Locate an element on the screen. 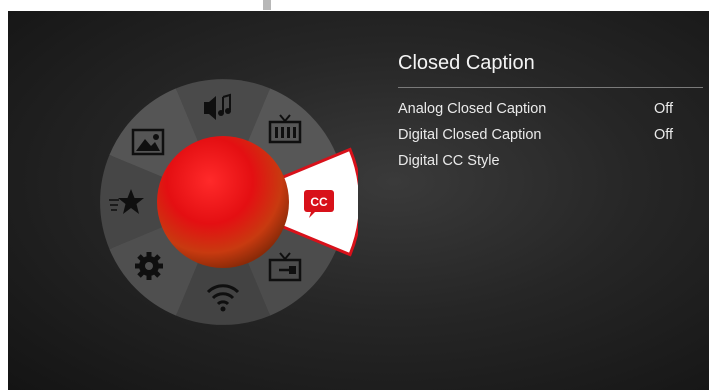 This screenshot has height=390, width=717. center-orb is located at coordinates (223, 202).